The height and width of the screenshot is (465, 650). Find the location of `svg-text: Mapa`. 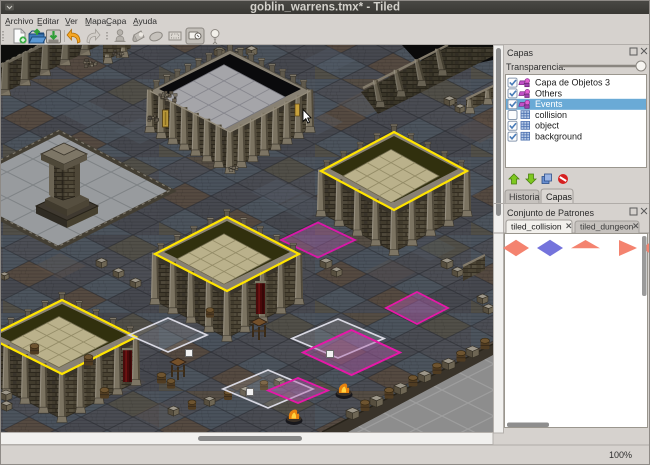

svg-text: Mapa is located at coordinates (96, 21).